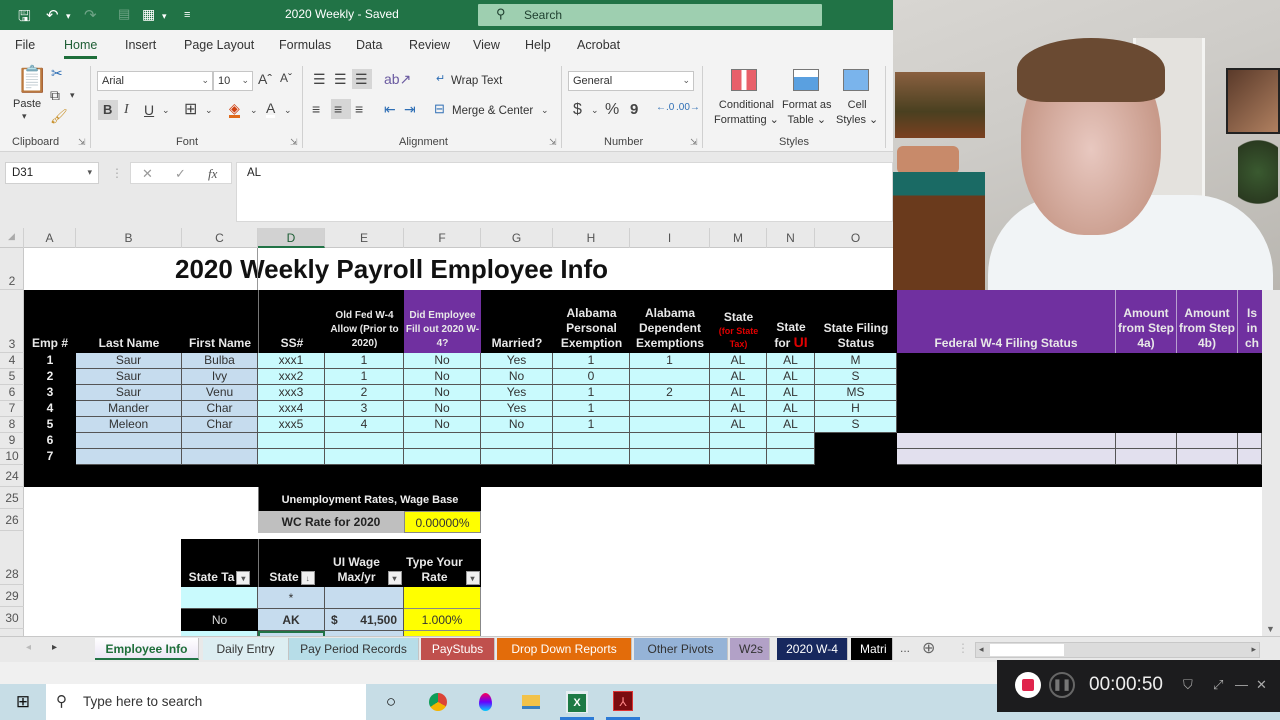 This screenshot has width=1280, height=720. I want to click on minimize-icon: —, so click(1241, 684).